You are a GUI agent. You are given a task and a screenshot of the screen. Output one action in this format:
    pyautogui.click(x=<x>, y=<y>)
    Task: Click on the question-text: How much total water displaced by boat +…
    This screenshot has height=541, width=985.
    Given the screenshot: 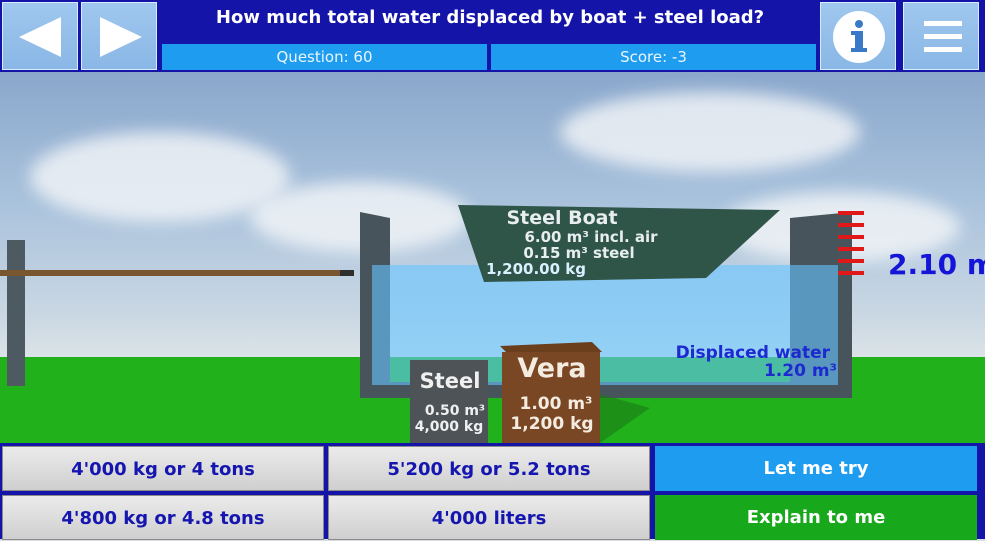 What is the action you would take?
    pyautogui.click(x=490, y=17)
    